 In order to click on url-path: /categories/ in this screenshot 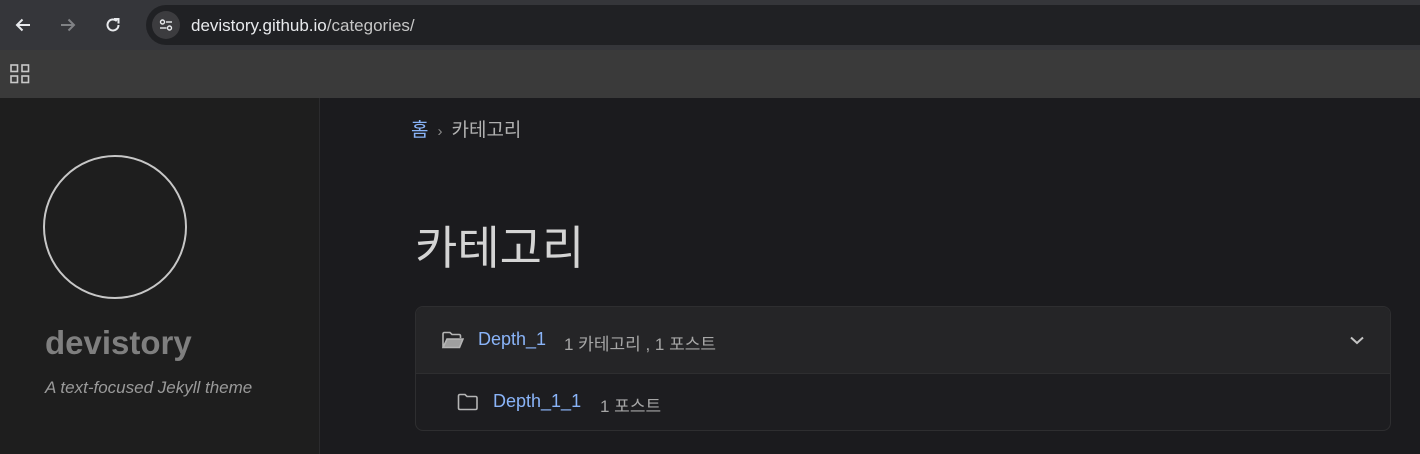, I will do `click(370, 25)`.